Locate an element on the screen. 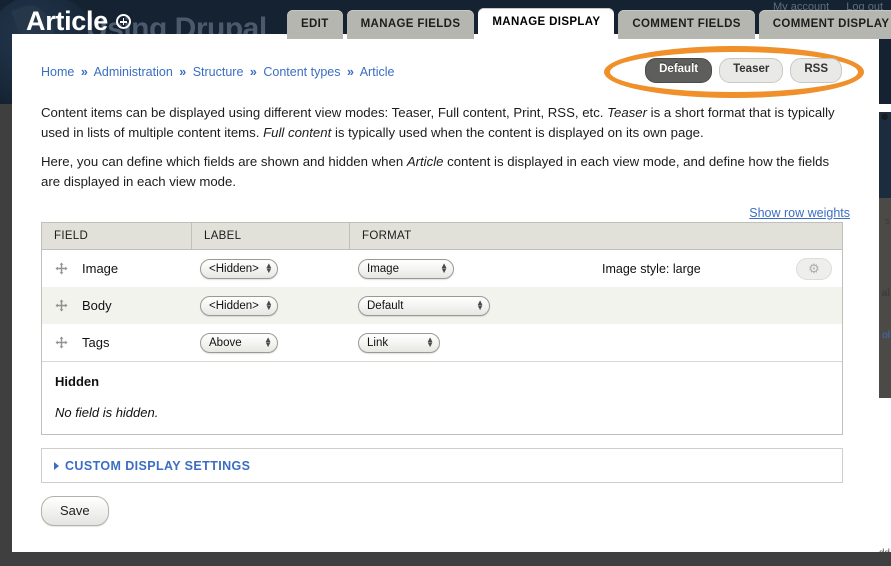 This screenshot has height=566, width=891. tab-manage-fields: MANAGE FIELDS is located at coordinates (410, 24).